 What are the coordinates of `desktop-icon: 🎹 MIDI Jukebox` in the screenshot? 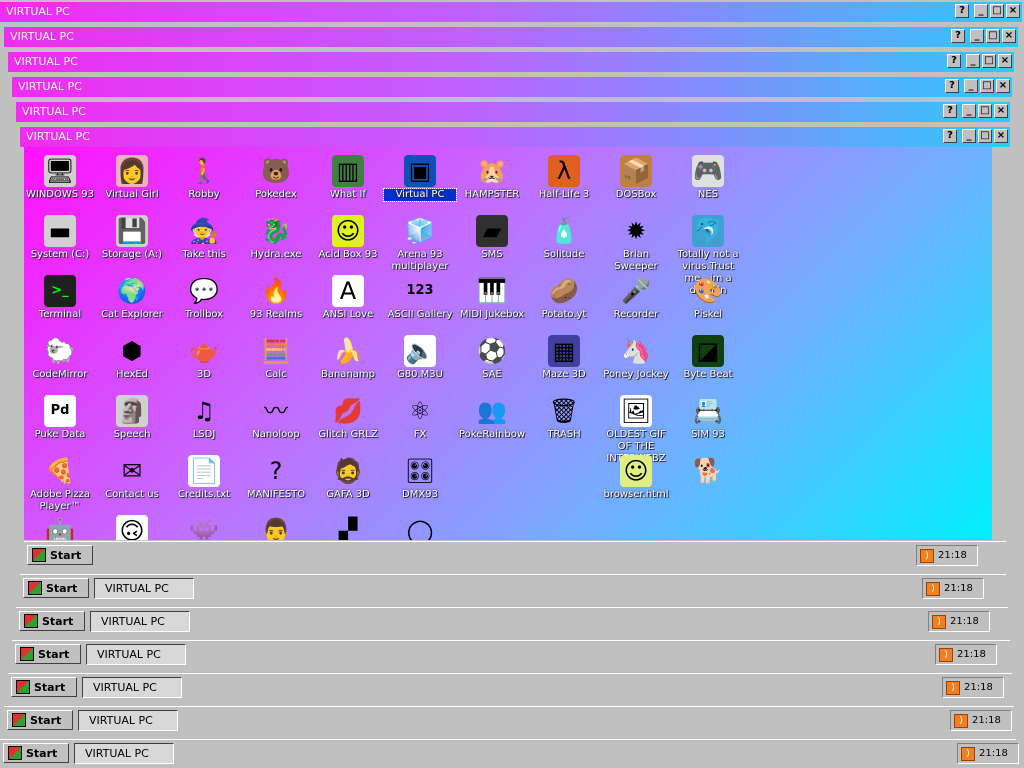 It's located at (492, 298).